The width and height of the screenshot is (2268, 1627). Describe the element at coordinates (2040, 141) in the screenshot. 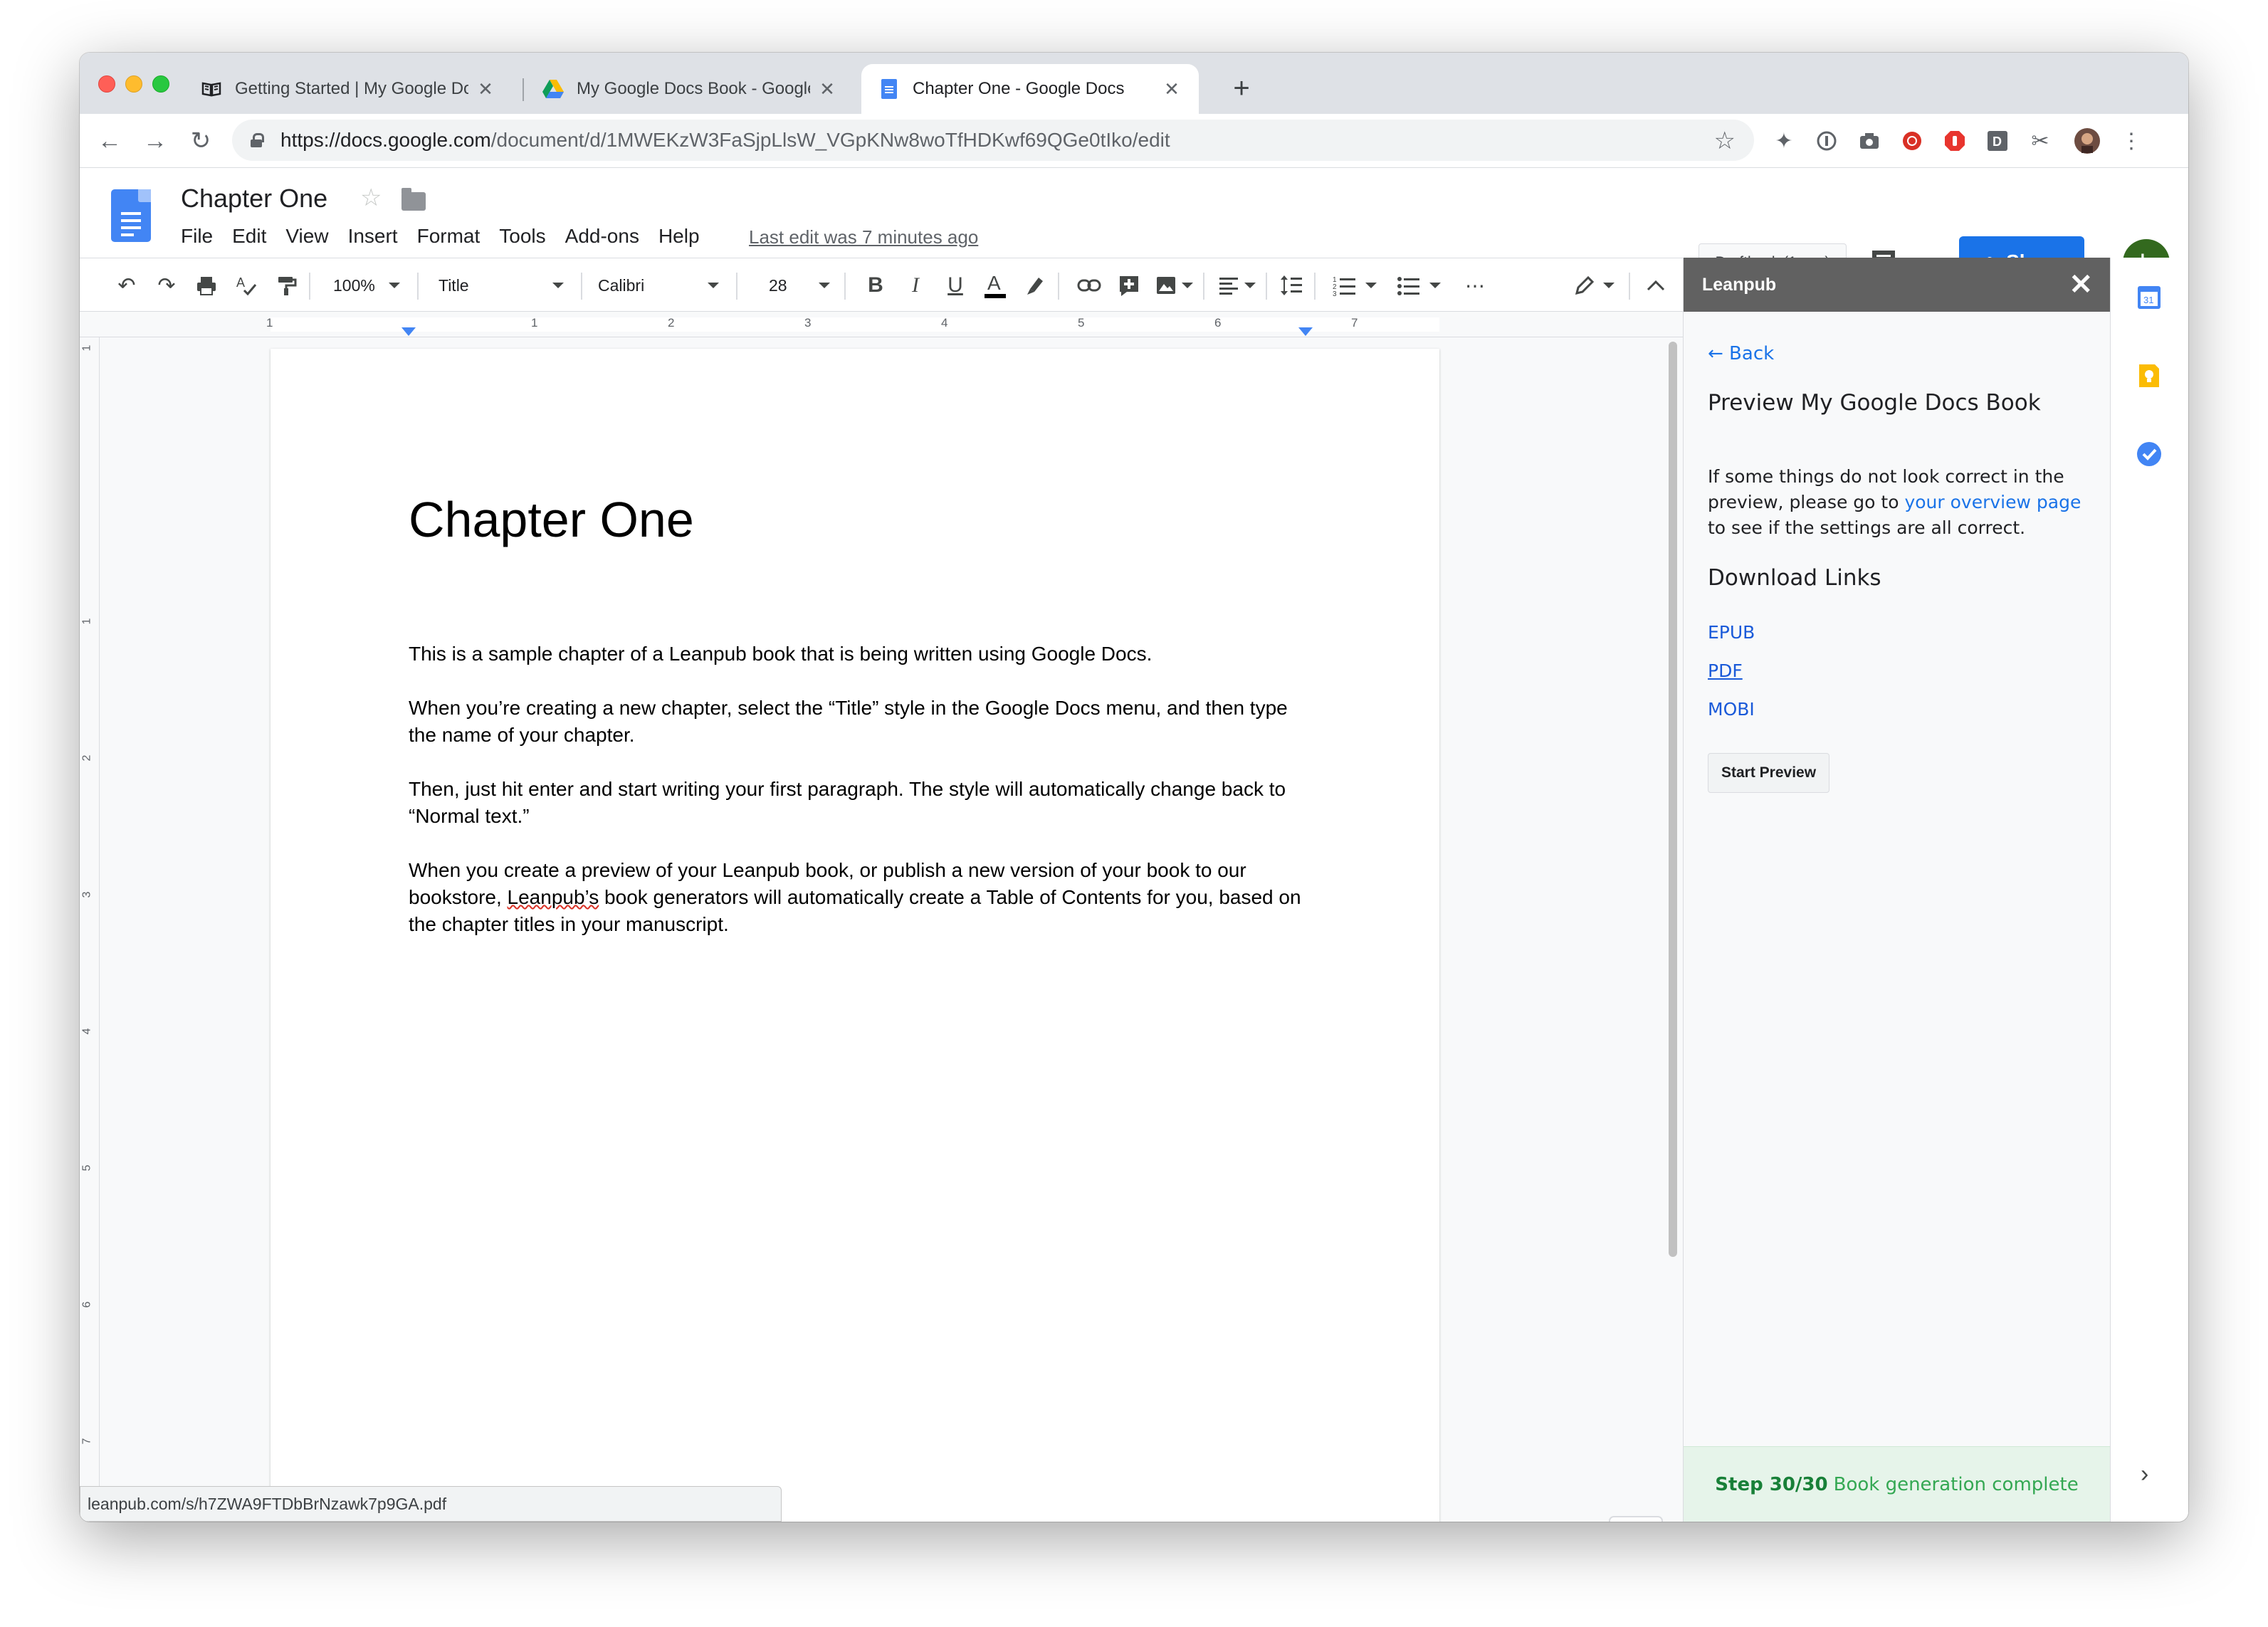

I see `scissors-extension-icon: ✂` at that location.